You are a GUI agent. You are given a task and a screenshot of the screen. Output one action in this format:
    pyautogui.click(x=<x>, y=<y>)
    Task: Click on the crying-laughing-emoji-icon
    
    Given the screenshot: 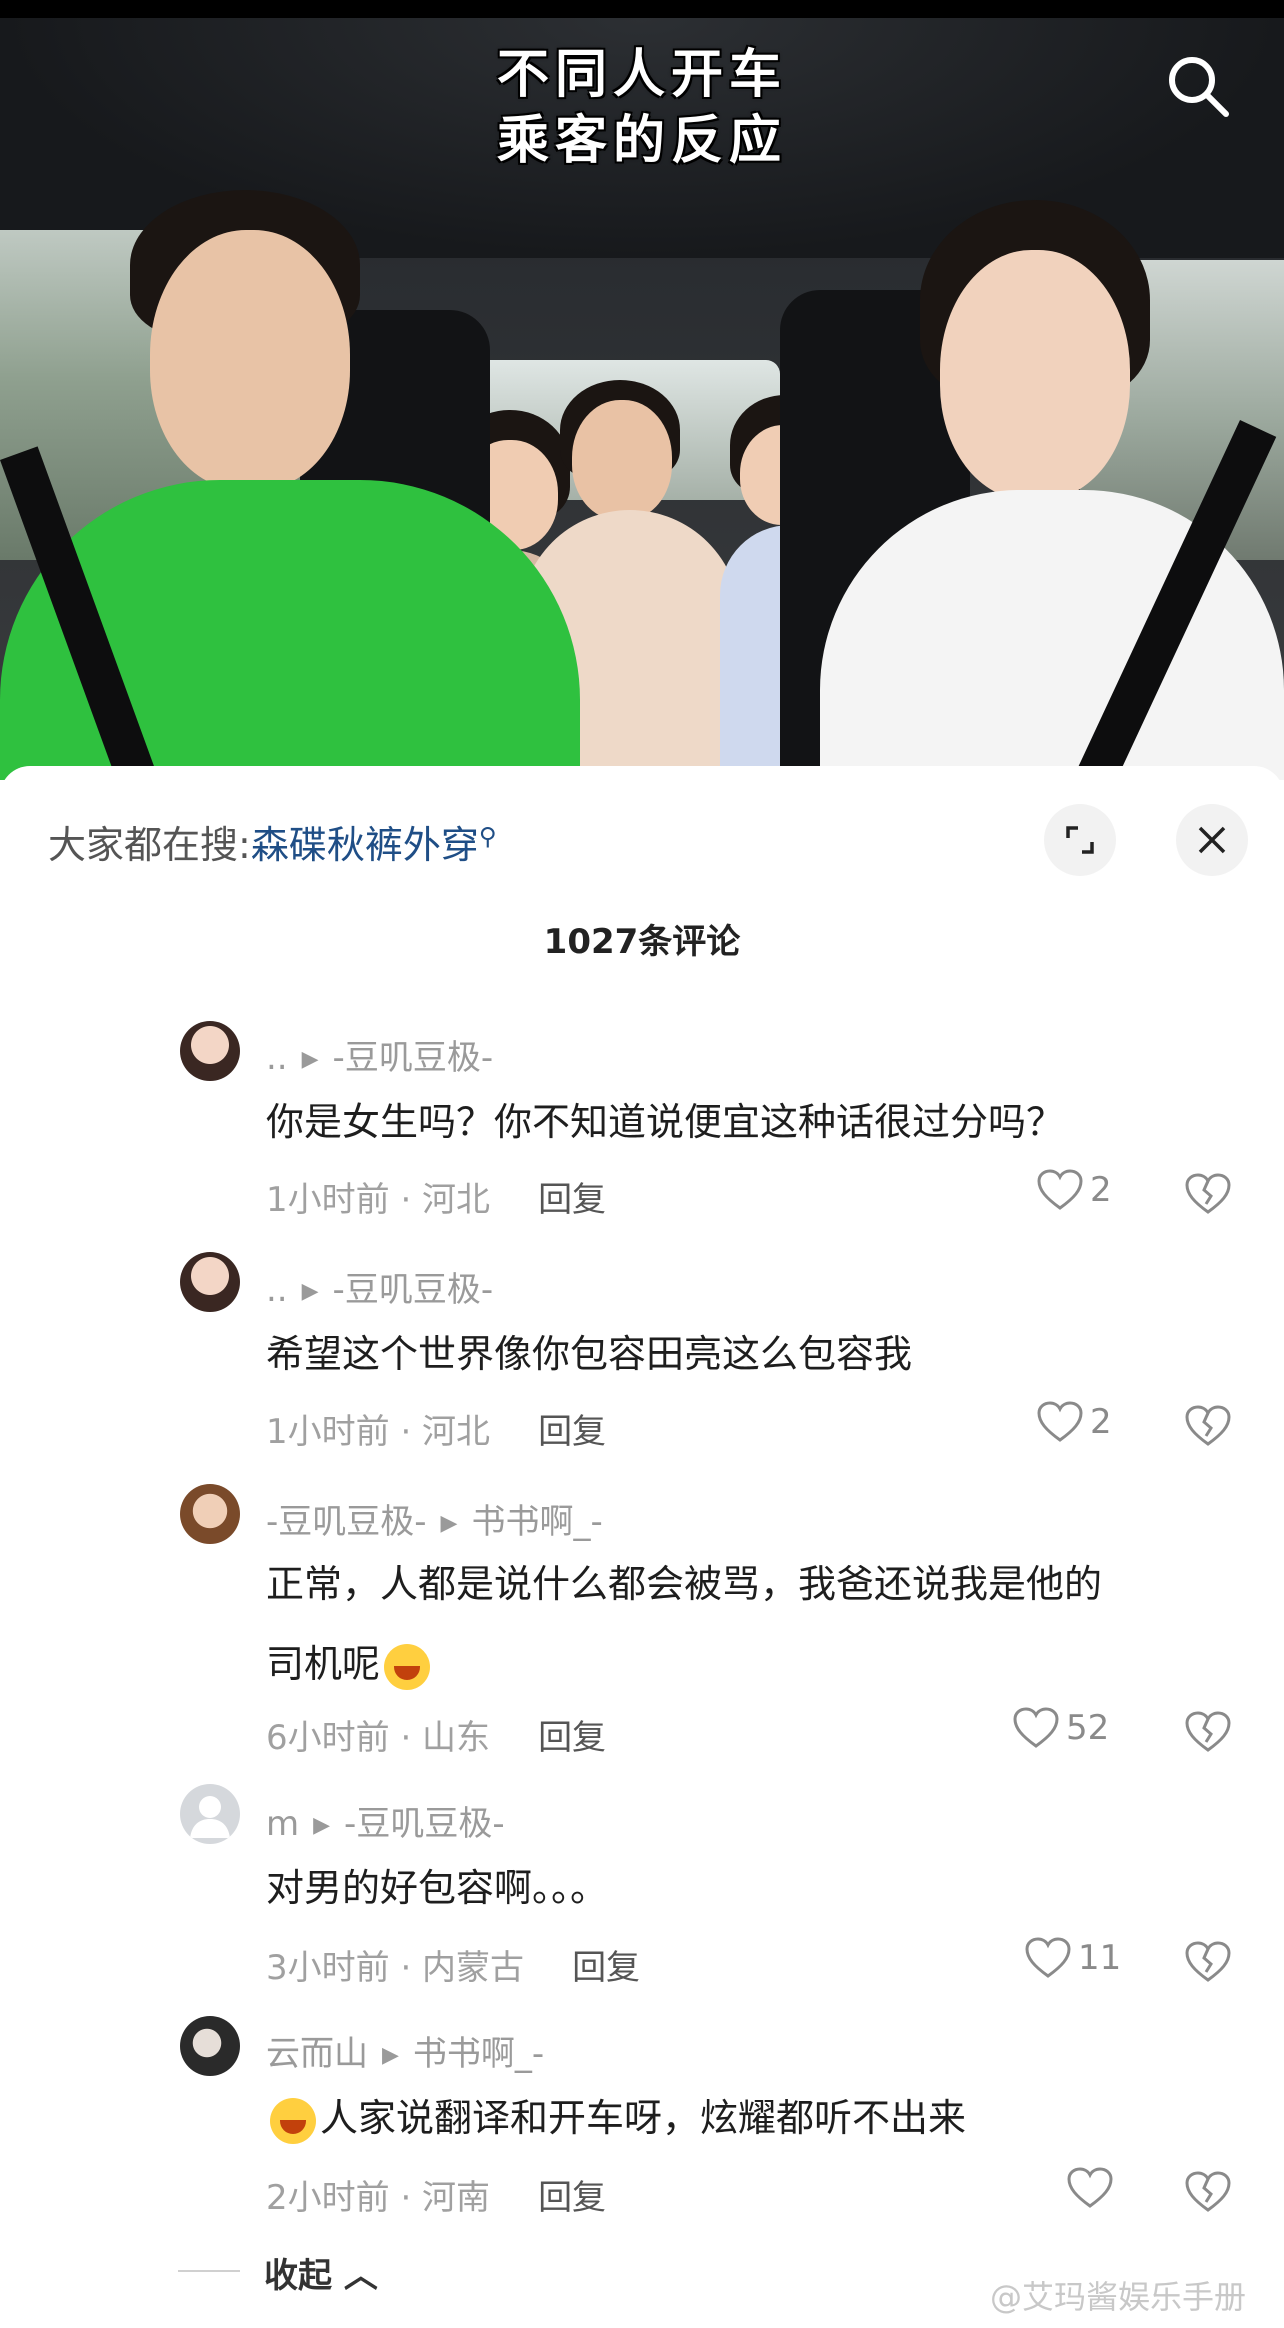 What is the action you would take?
    pyautogui.click(x=407, y=1666)
    